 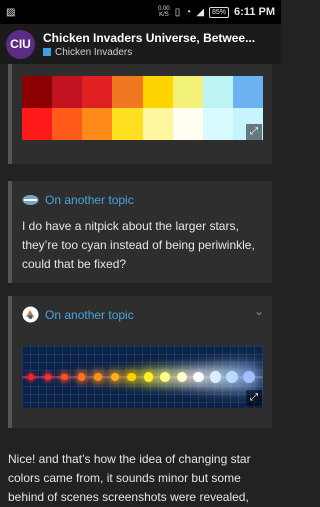 What do you see at coordinates (259, 311) in the screenshot?
I see `chevron-down-icon: ⌄` at bounding box center [259, 311].